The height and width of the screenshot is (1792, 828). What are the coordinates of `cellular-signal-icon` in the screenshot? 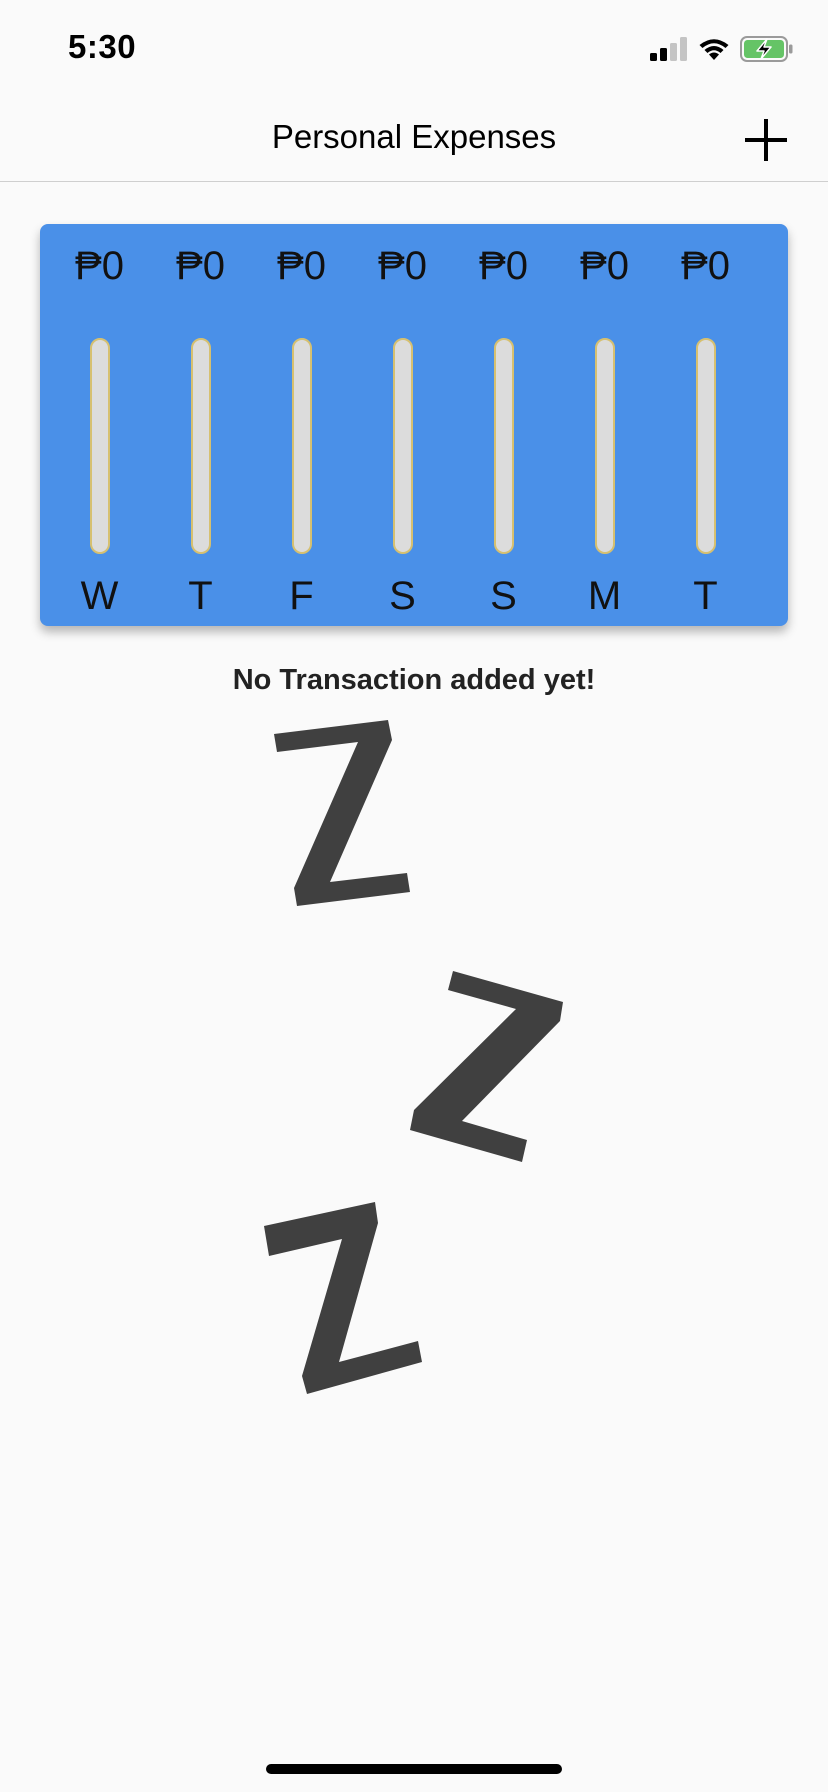 It's located at (668, 49).